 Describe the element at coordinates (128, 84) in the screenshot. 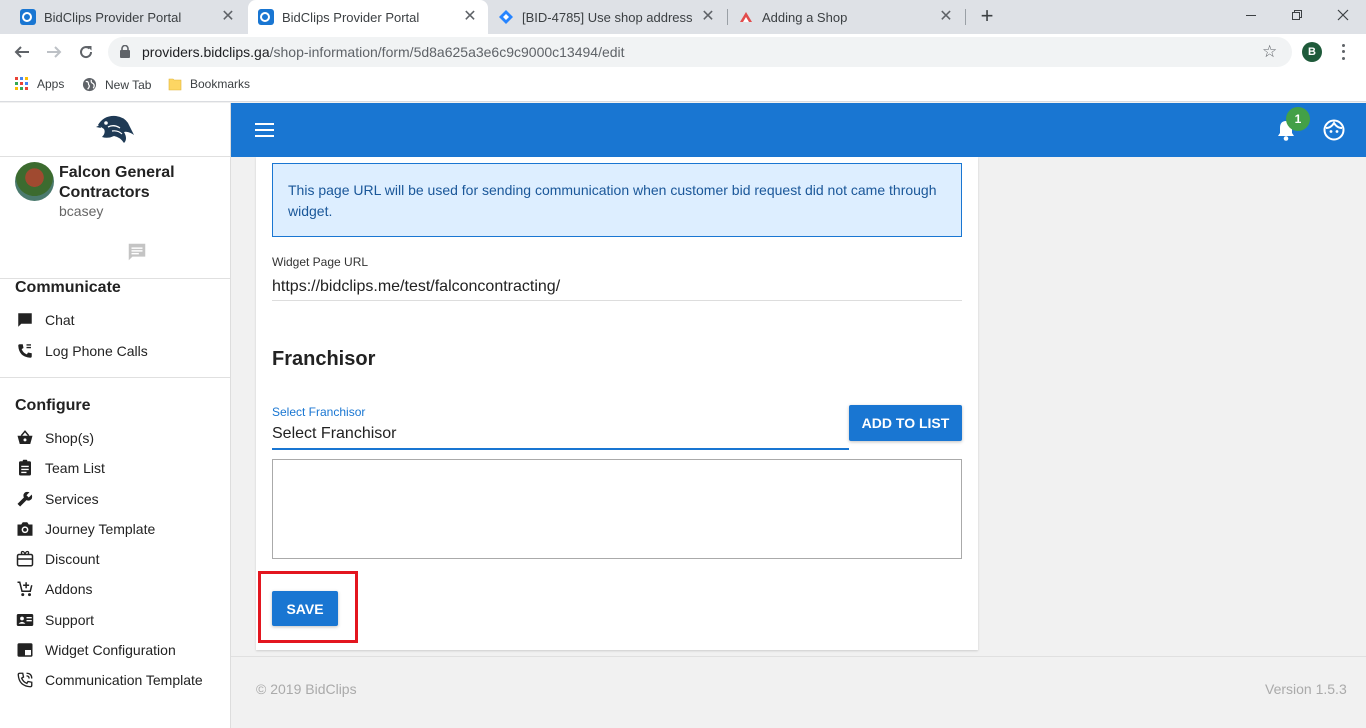

I see `bookmark-label: New Tab` at that location.